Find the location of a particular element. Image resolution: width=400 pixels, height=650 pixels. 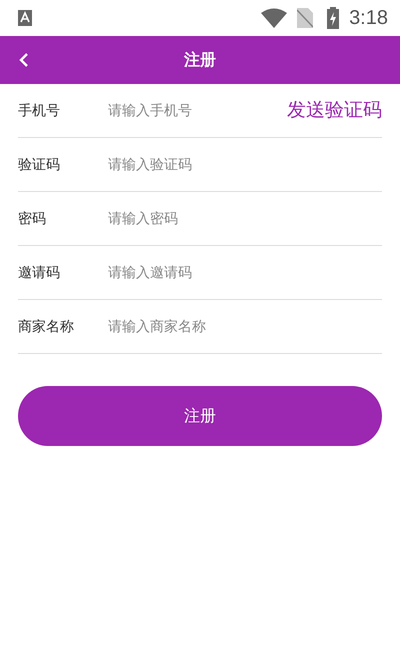

no-sim-icon is located at coordinates (305, 18).